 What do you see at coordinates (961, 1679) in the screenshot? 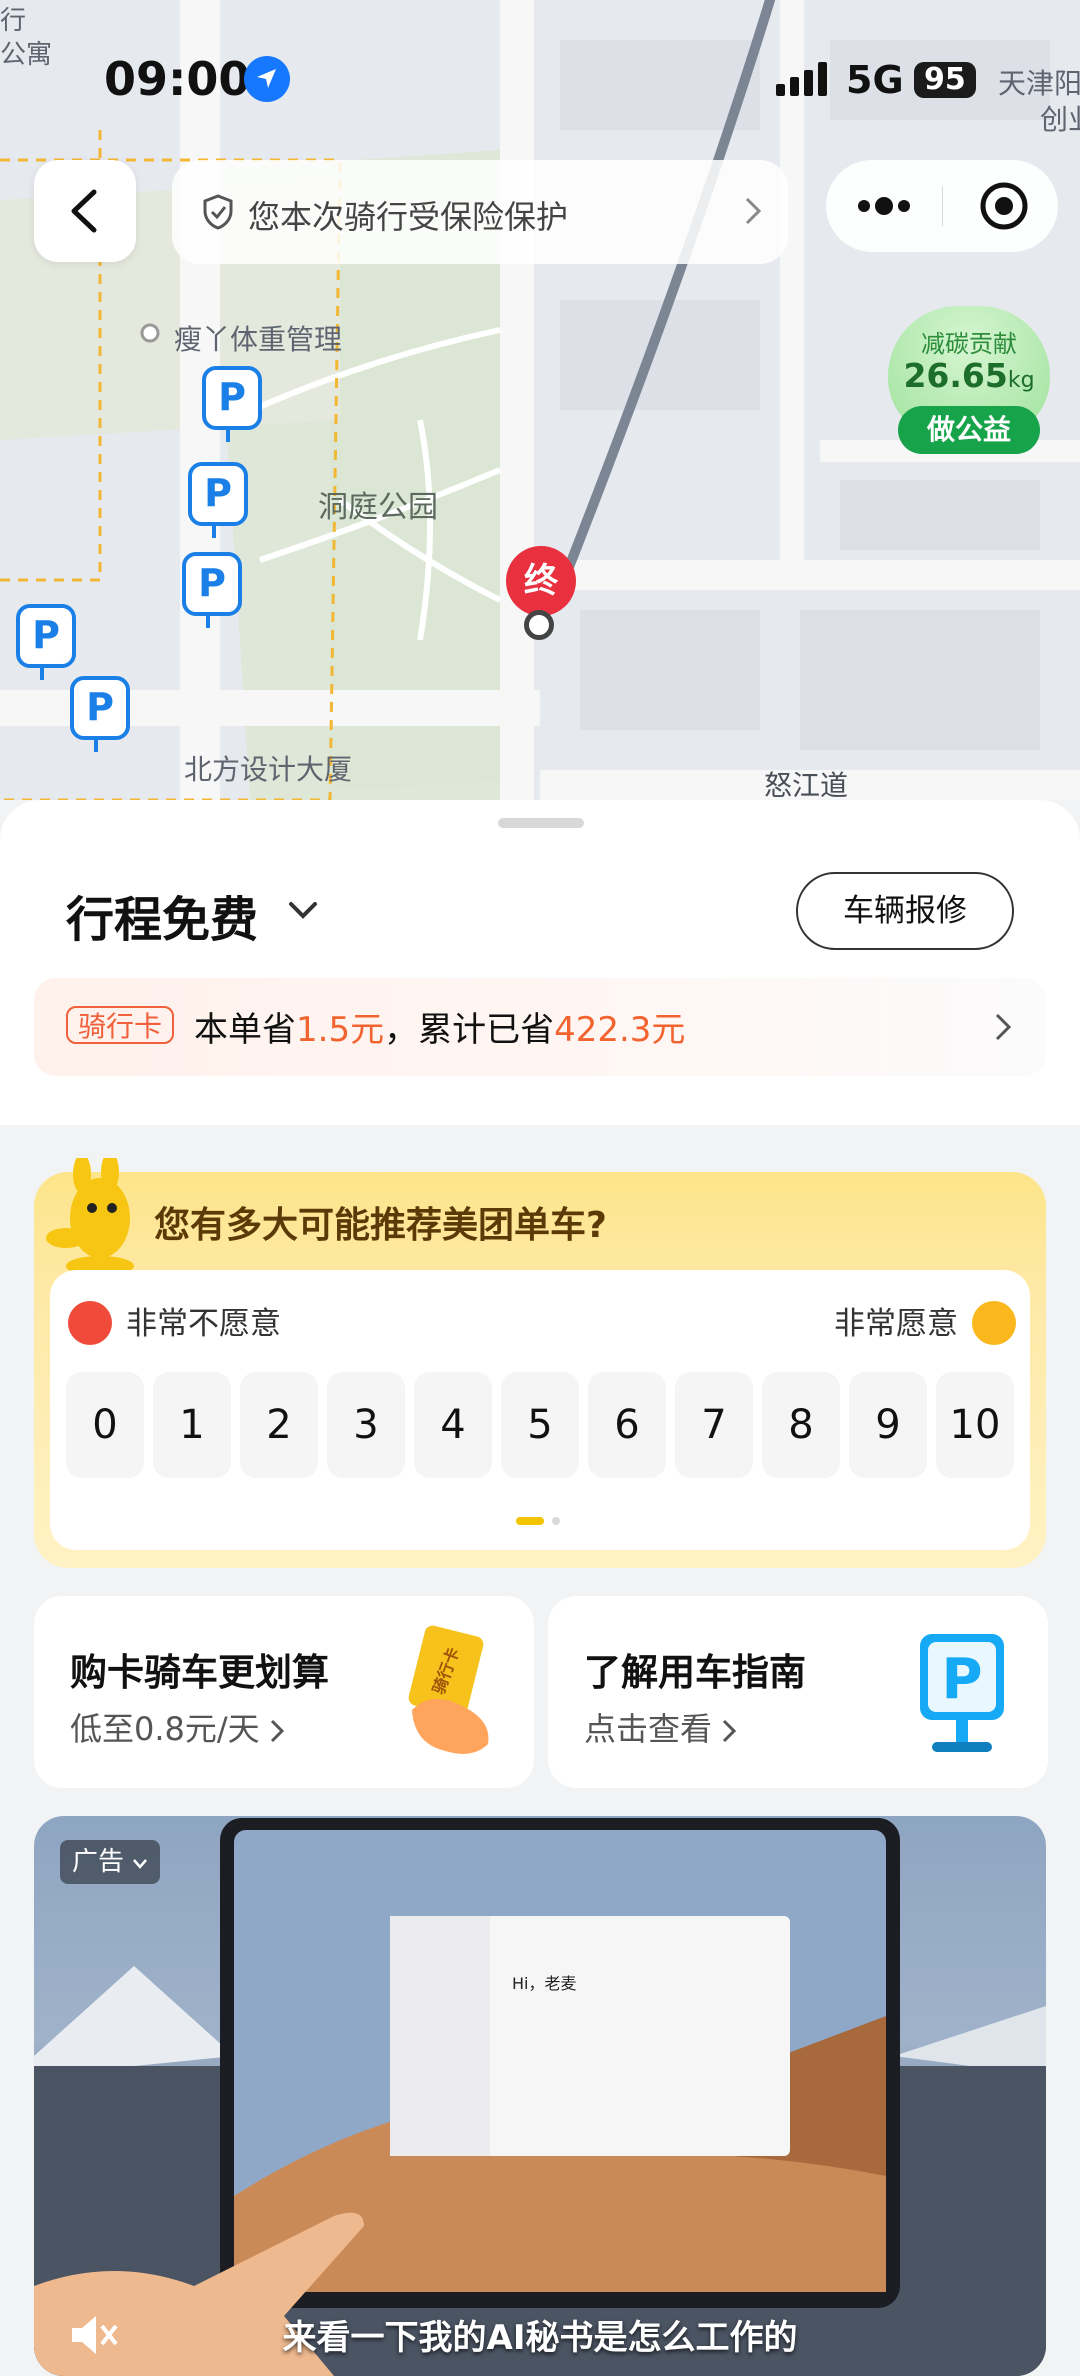
I see `parking-sign-glyph: P` at bounding box center [961, 1679].